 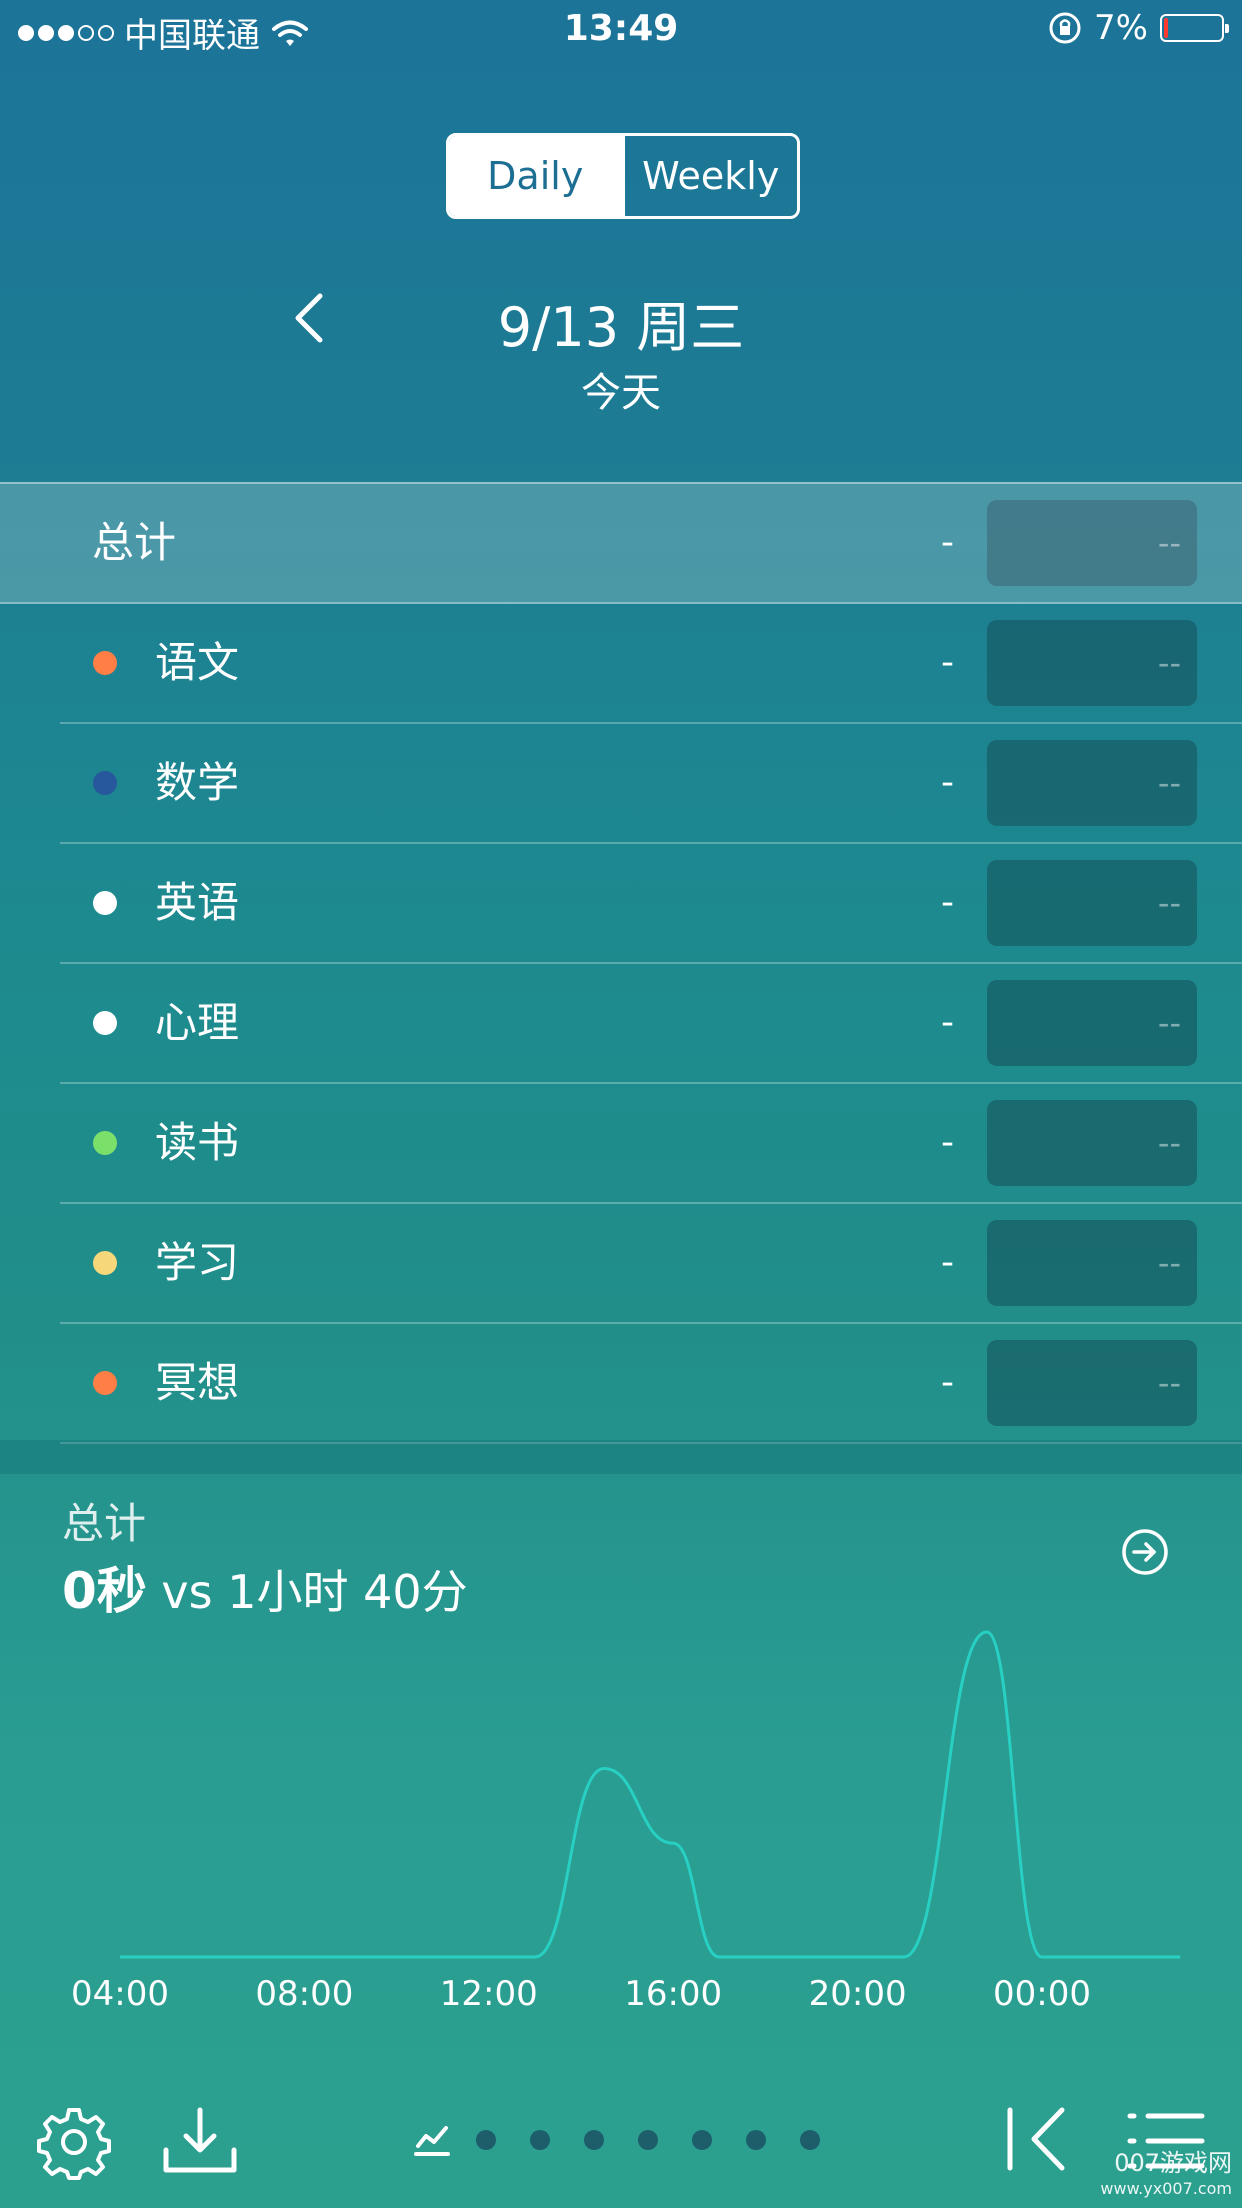 What do you see at coordinates (709, 176) in the screenshot?
I see `tab-weekly: Weekly` at bounding box center [709, 176].